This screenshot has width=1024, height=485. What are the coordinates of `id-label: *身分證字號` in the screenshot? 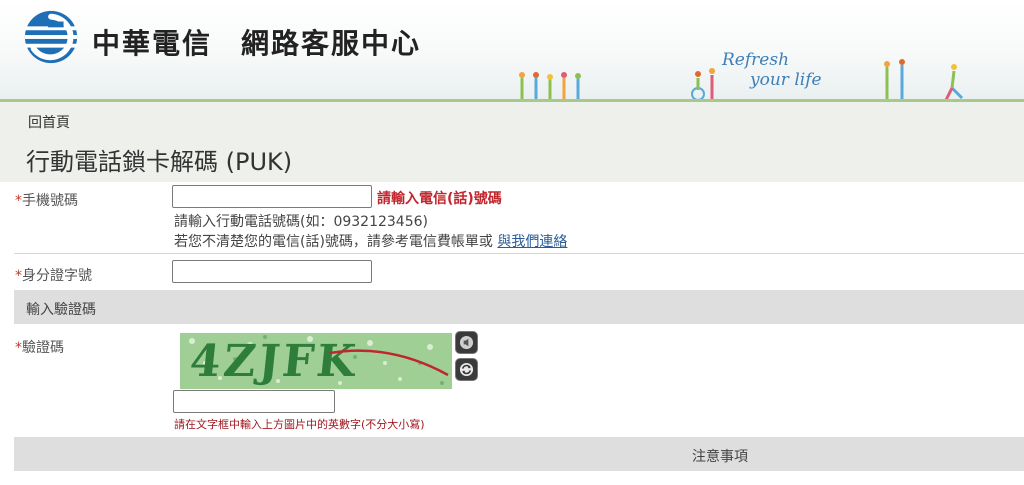 It's located at (53, 275).